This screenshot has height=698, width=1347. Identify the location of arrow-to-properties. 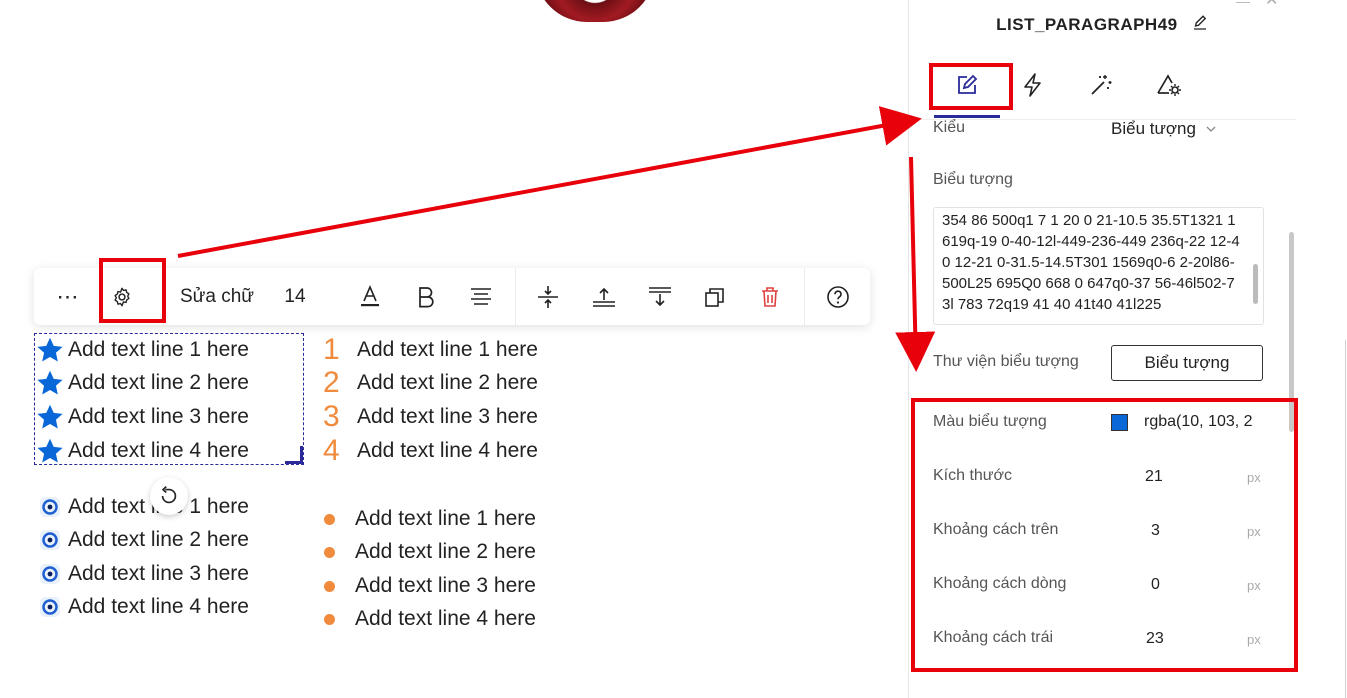
(915, 264).